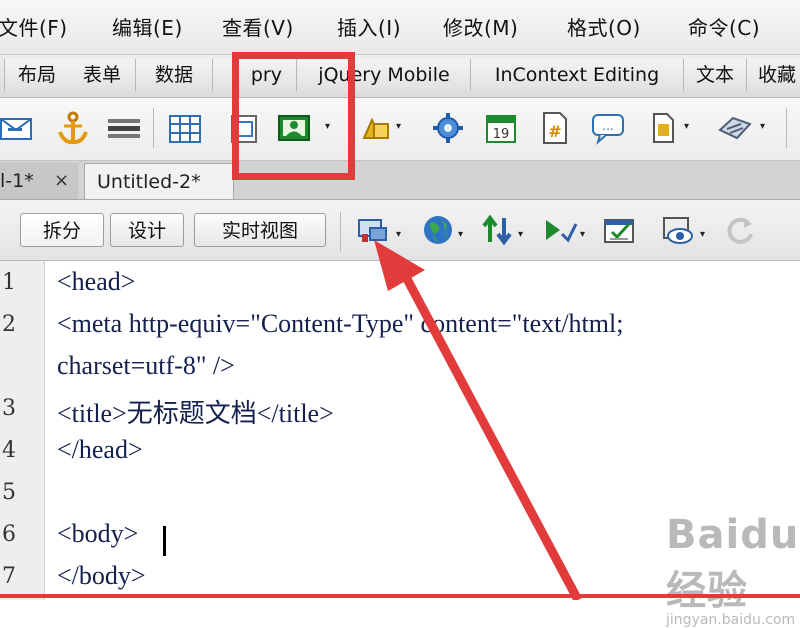 This screenshot has width=800, height=628. What do you see at coordinates (731, 620) in the screenshot?
I see `watermark-url: jingyan.baidu.com` at bounding box center [731, 620].